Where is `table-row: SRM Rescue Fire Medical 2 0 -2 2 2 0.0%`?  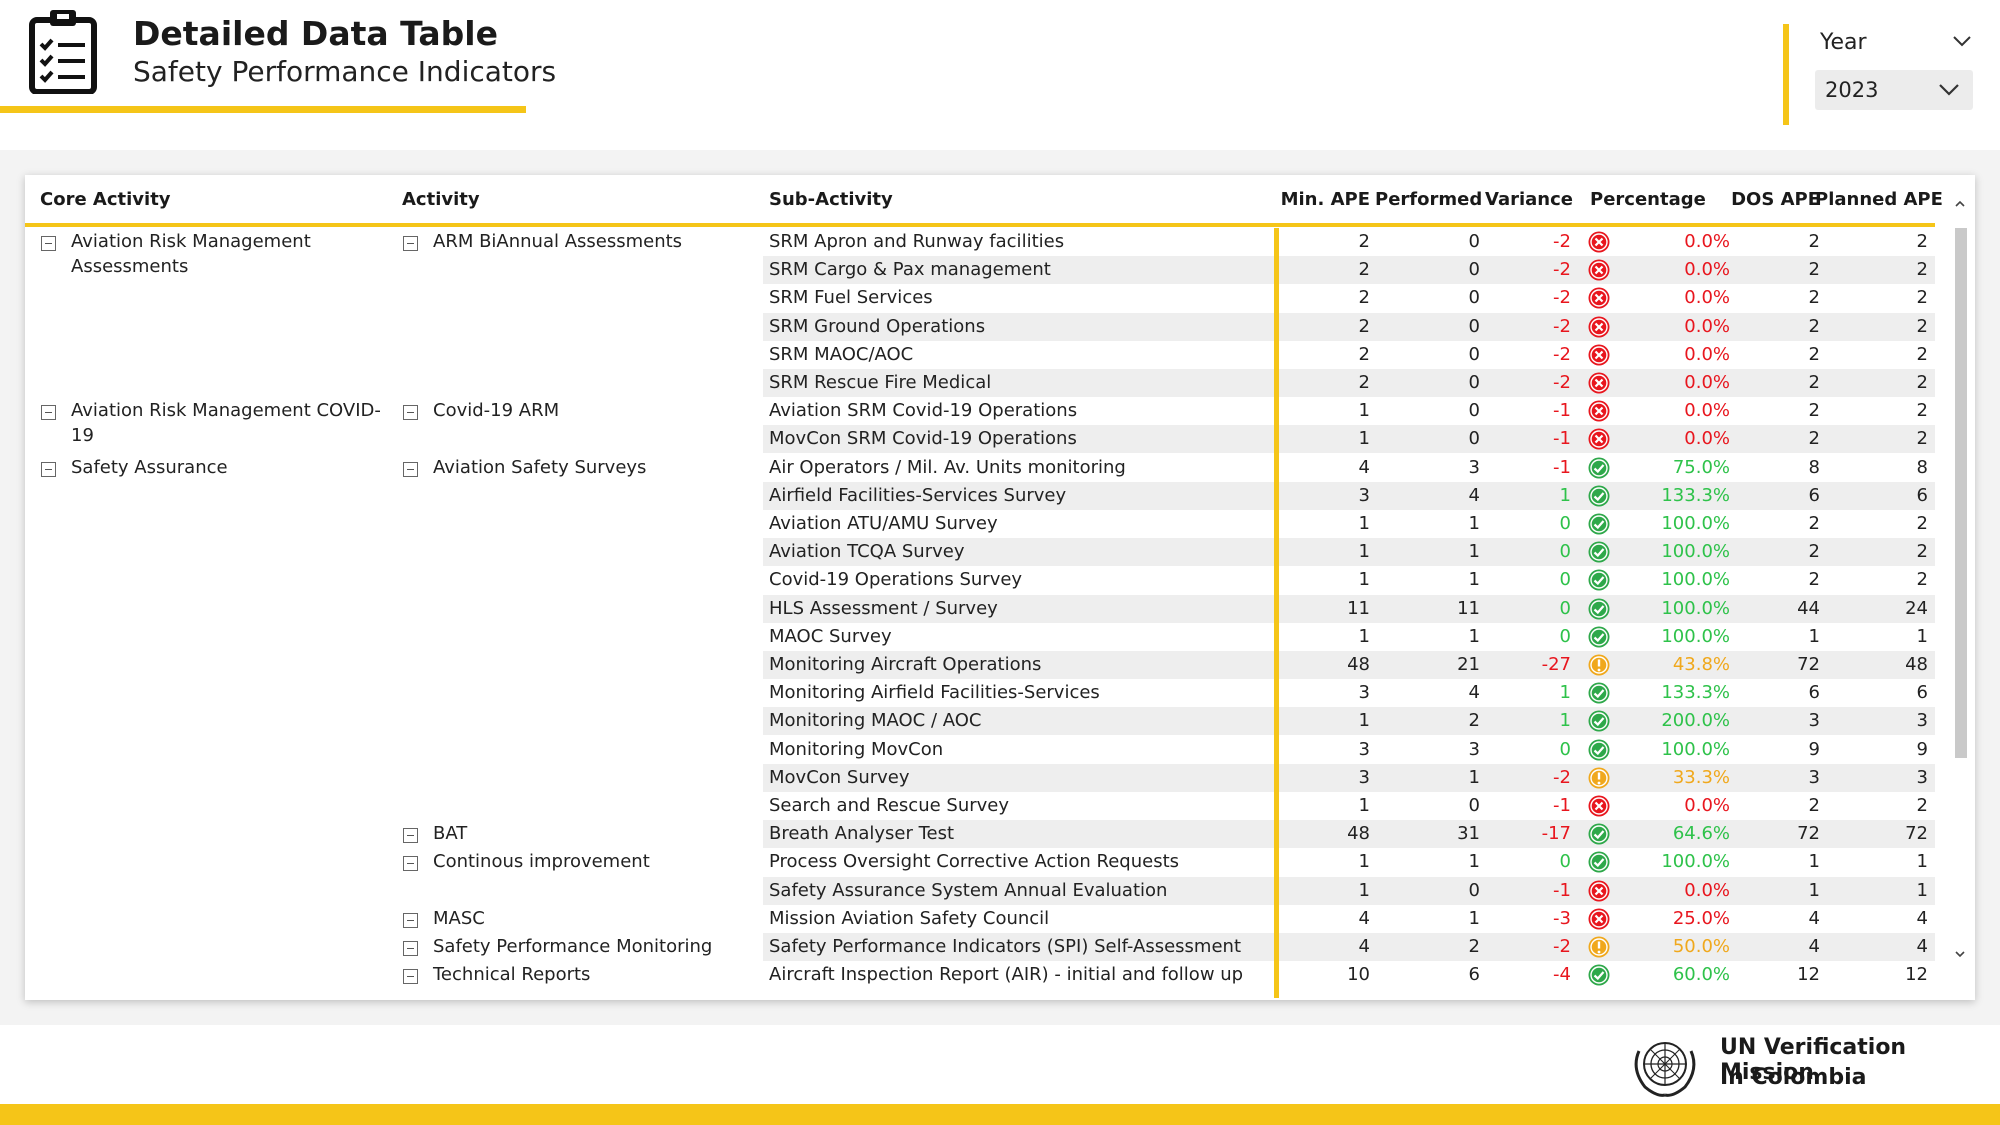
table-row: SRM Rescue Fire Medical 2 0 -2 2 2 0.0% is located at coordinates (980, 383).